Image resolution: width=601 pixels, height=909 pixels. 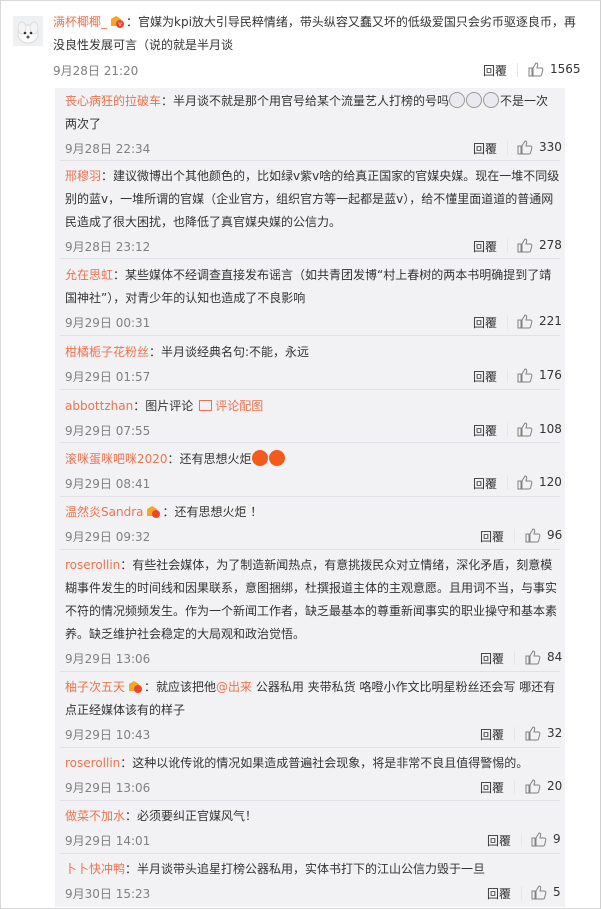 What do you see at coordinates (99, 406) in the screenshot?
I see `comment-username: abbottzhan` at bounding box center [99, 406].